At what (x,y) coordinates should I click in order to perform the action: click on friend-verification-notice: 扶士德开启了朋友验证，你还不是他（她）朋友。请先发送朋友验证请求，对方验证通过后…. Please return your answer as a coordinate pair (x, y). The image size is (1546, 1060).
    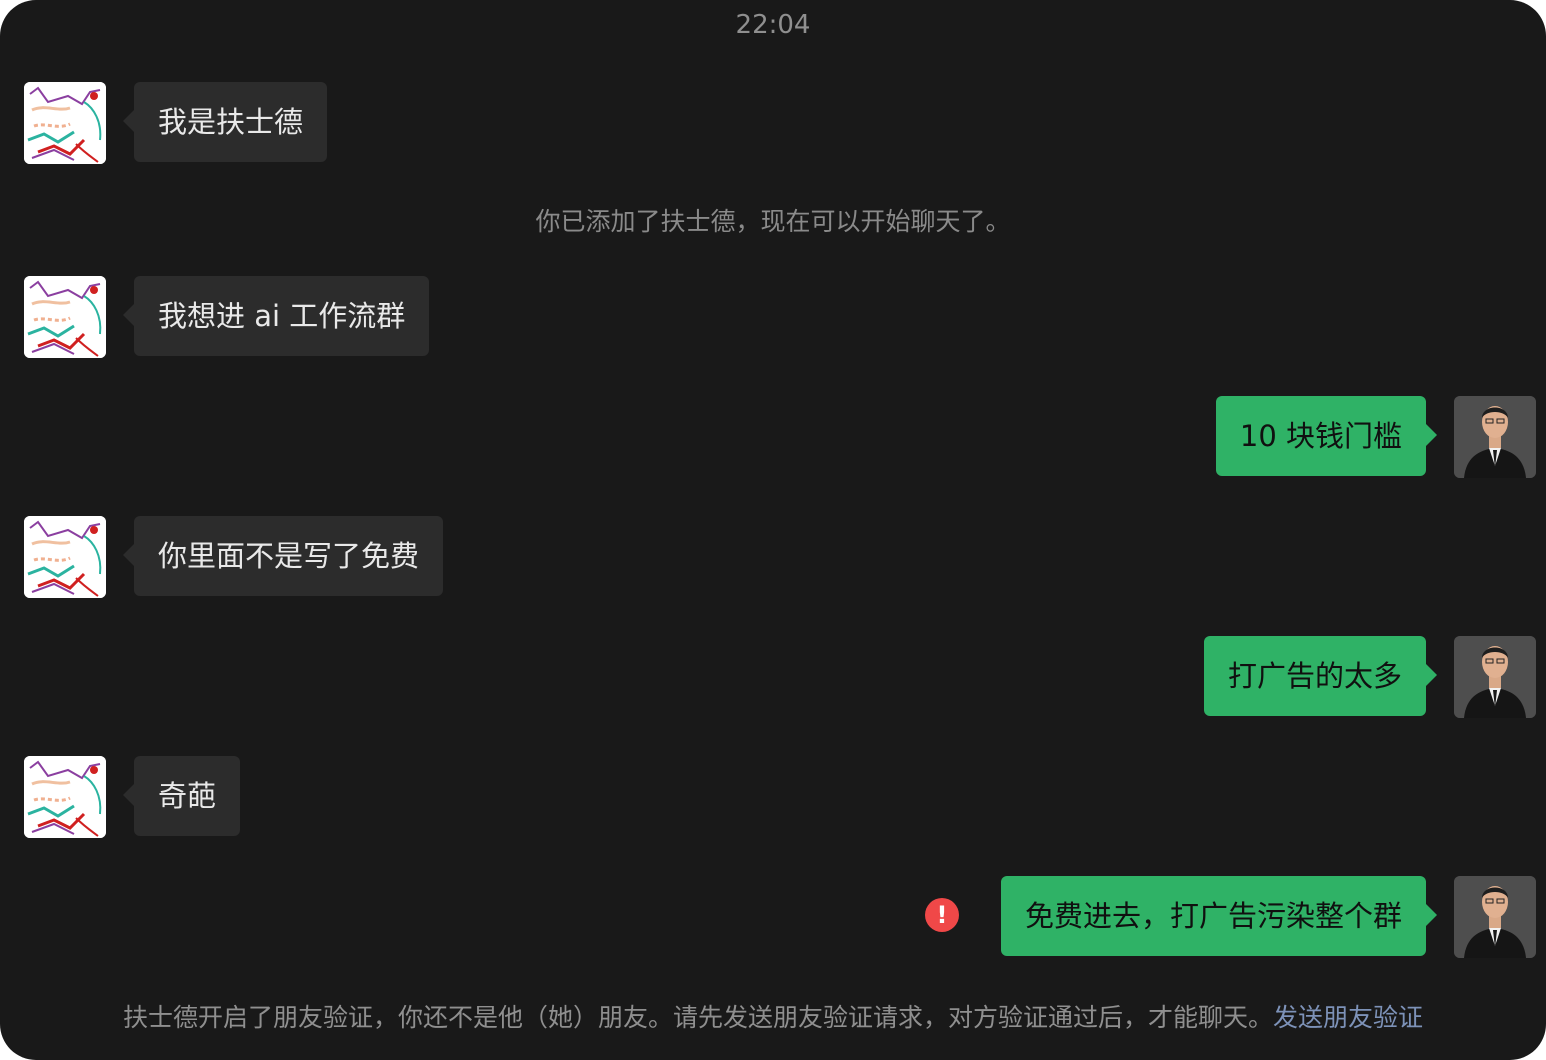
    Looking at the image, I should click on (773, 1018).